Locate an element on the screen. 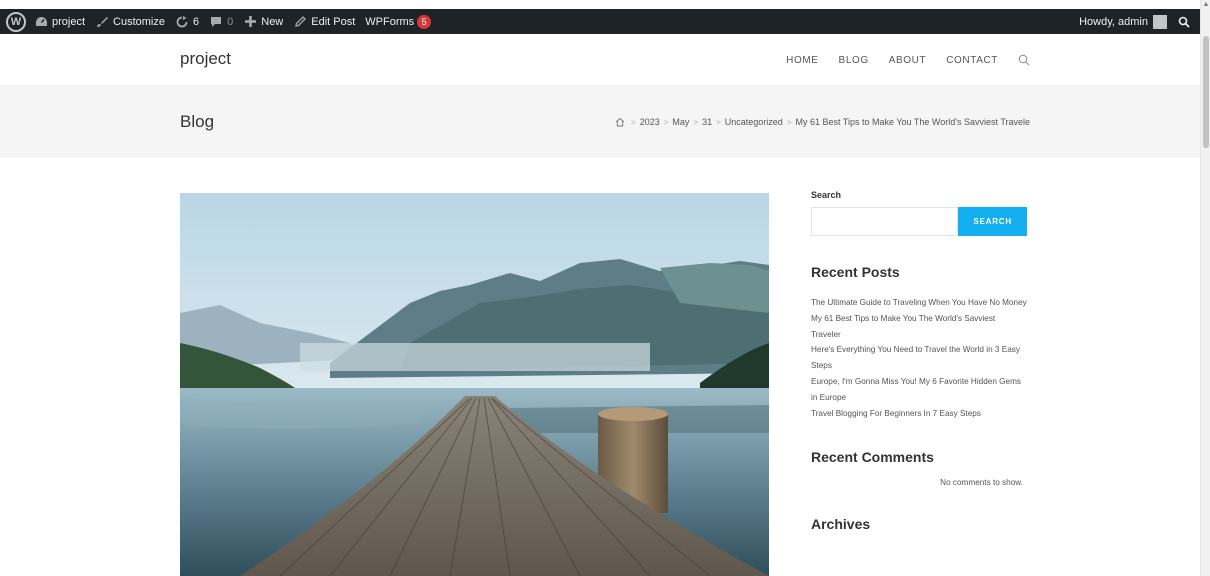  site-title: project is located at coordinates (205, 59).